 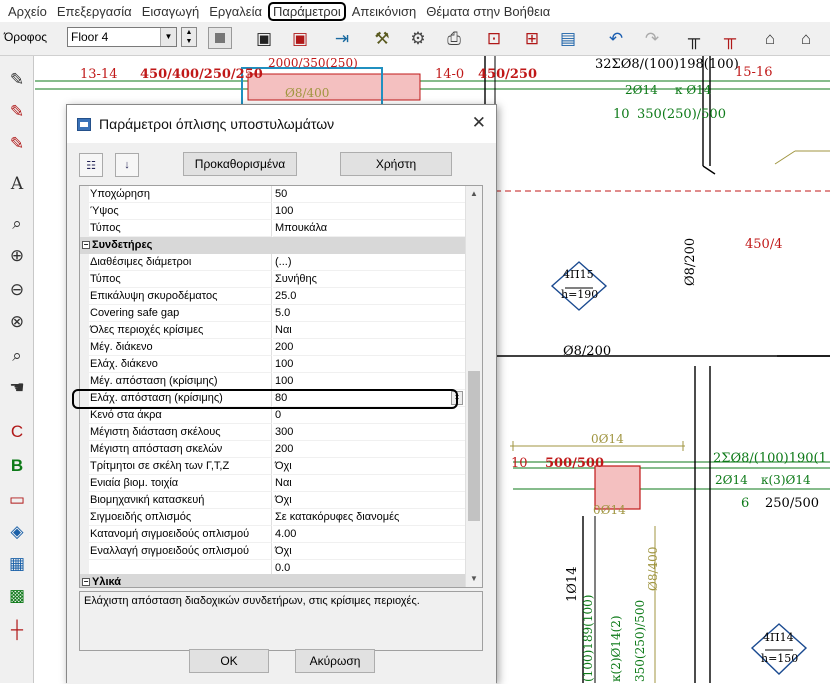 I want to click on property-row: Κατανομή σιγμοειδούς οπλισμού 4.00, so click(x=278, y=534).